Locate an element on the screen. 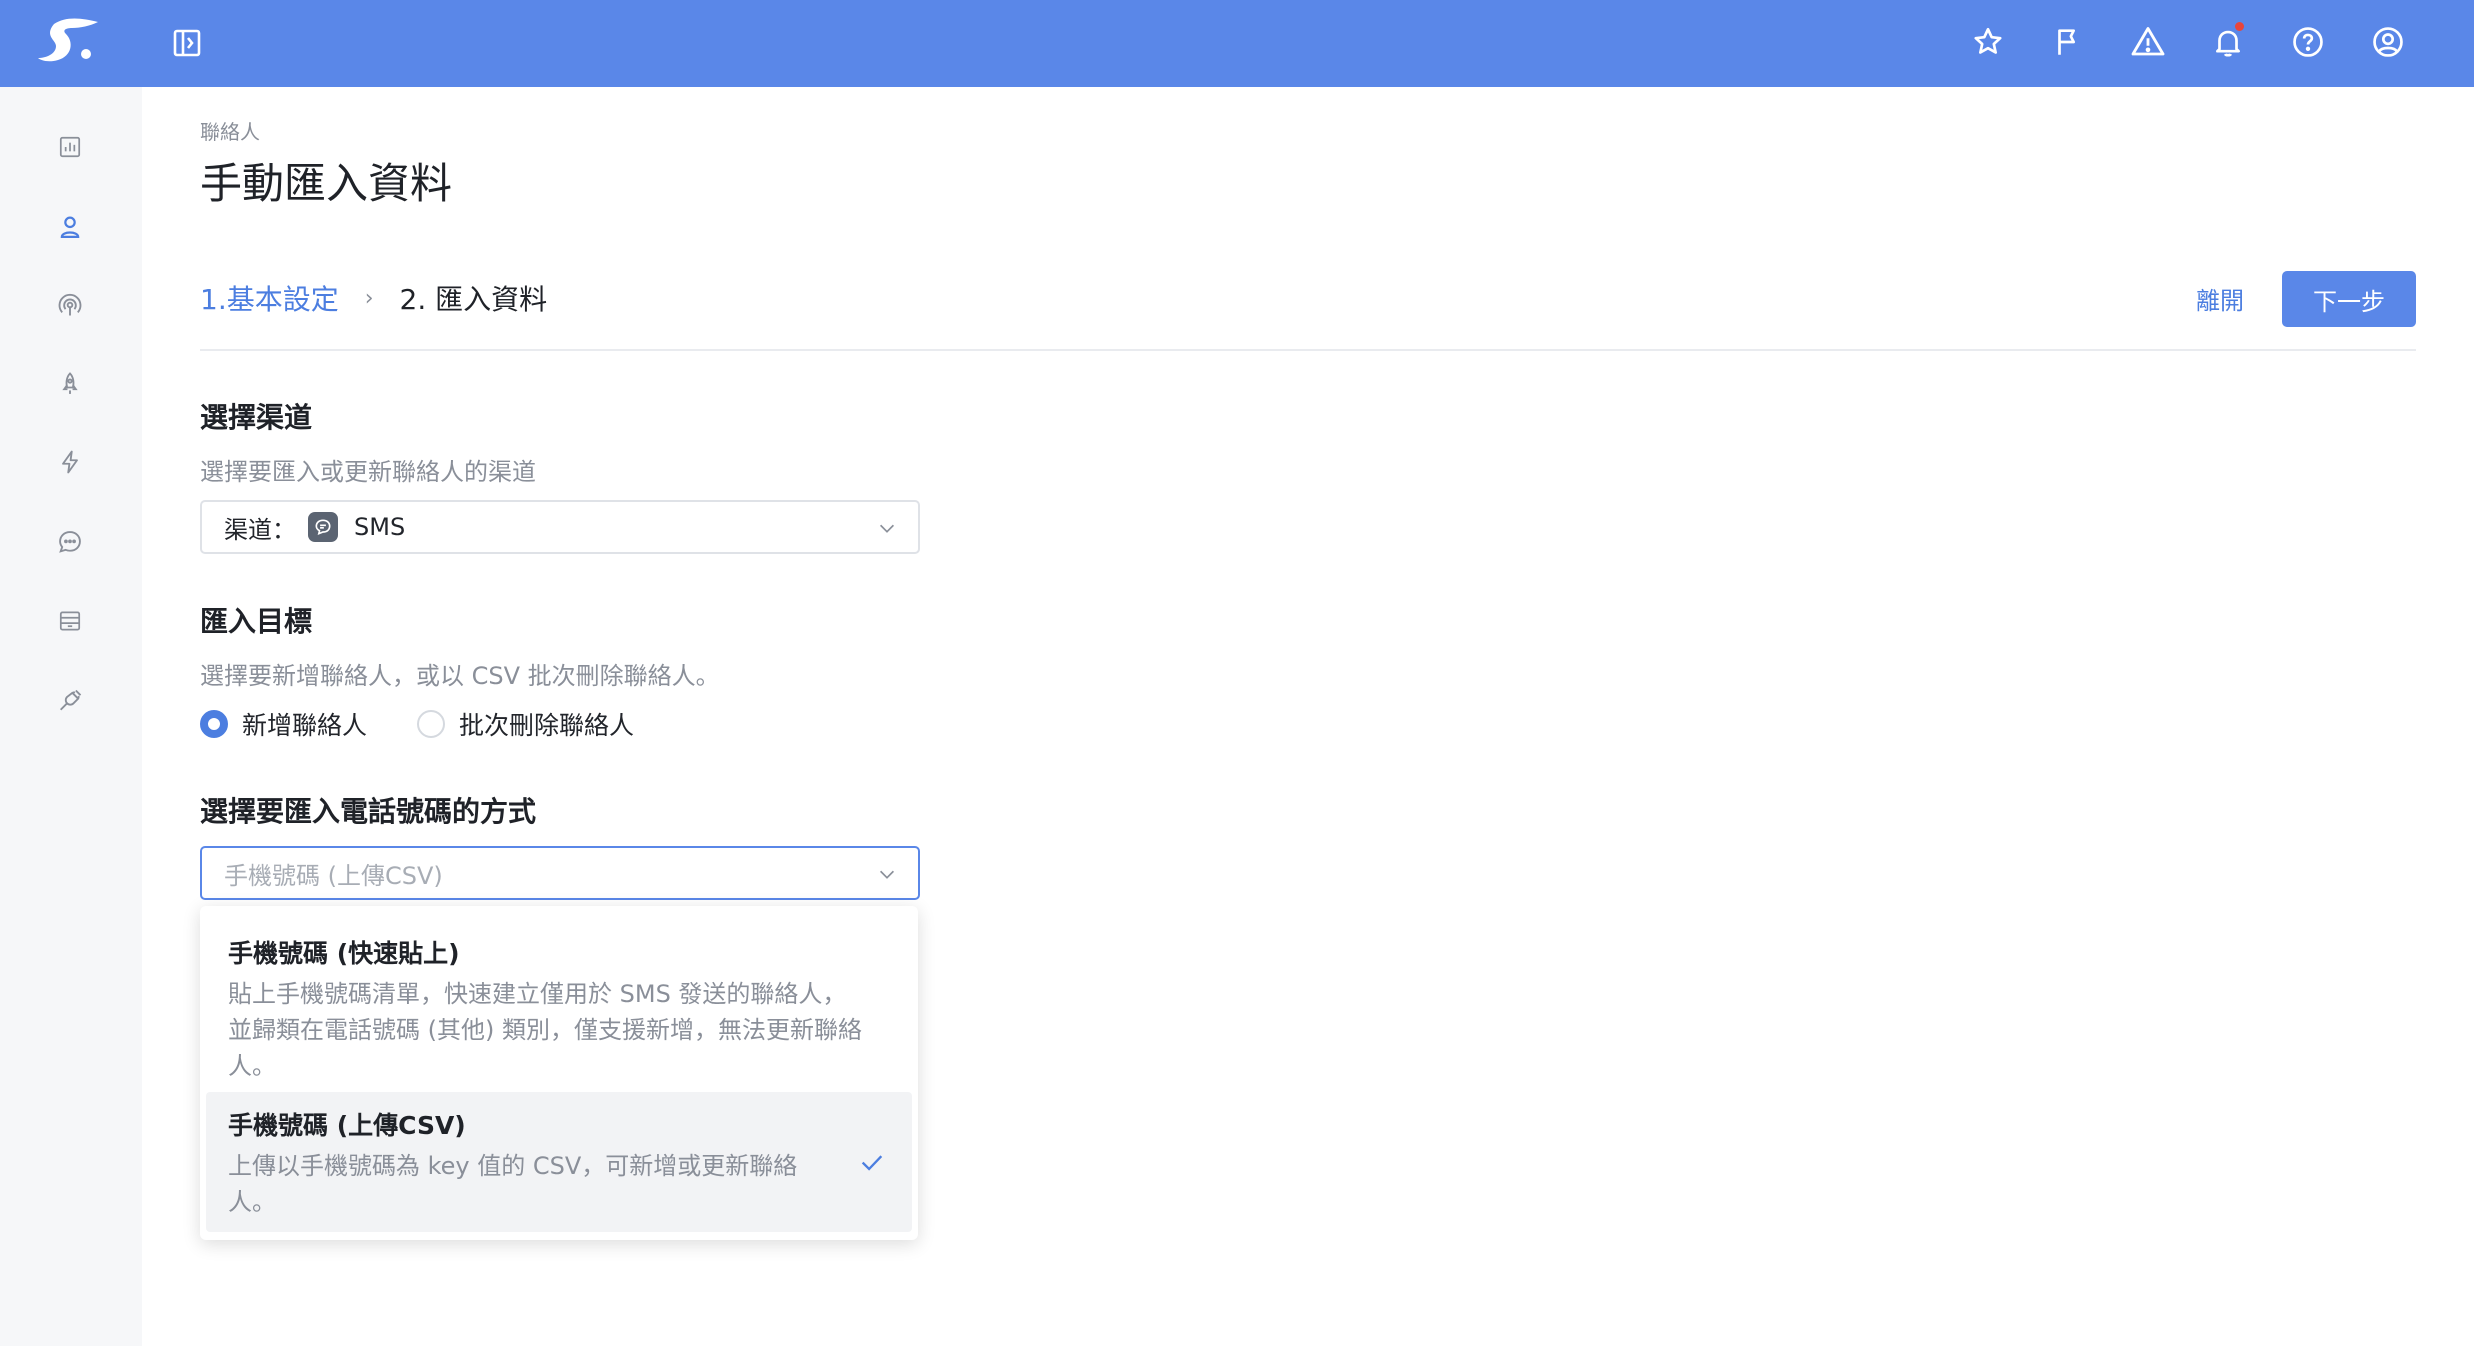 This screenshot has width=2474, height=1346. option-description-line: 並歸類在電話號碼 (其他) 類別，僅支援新增，無法更新聯絡 is located at coordinates (545, 1030).